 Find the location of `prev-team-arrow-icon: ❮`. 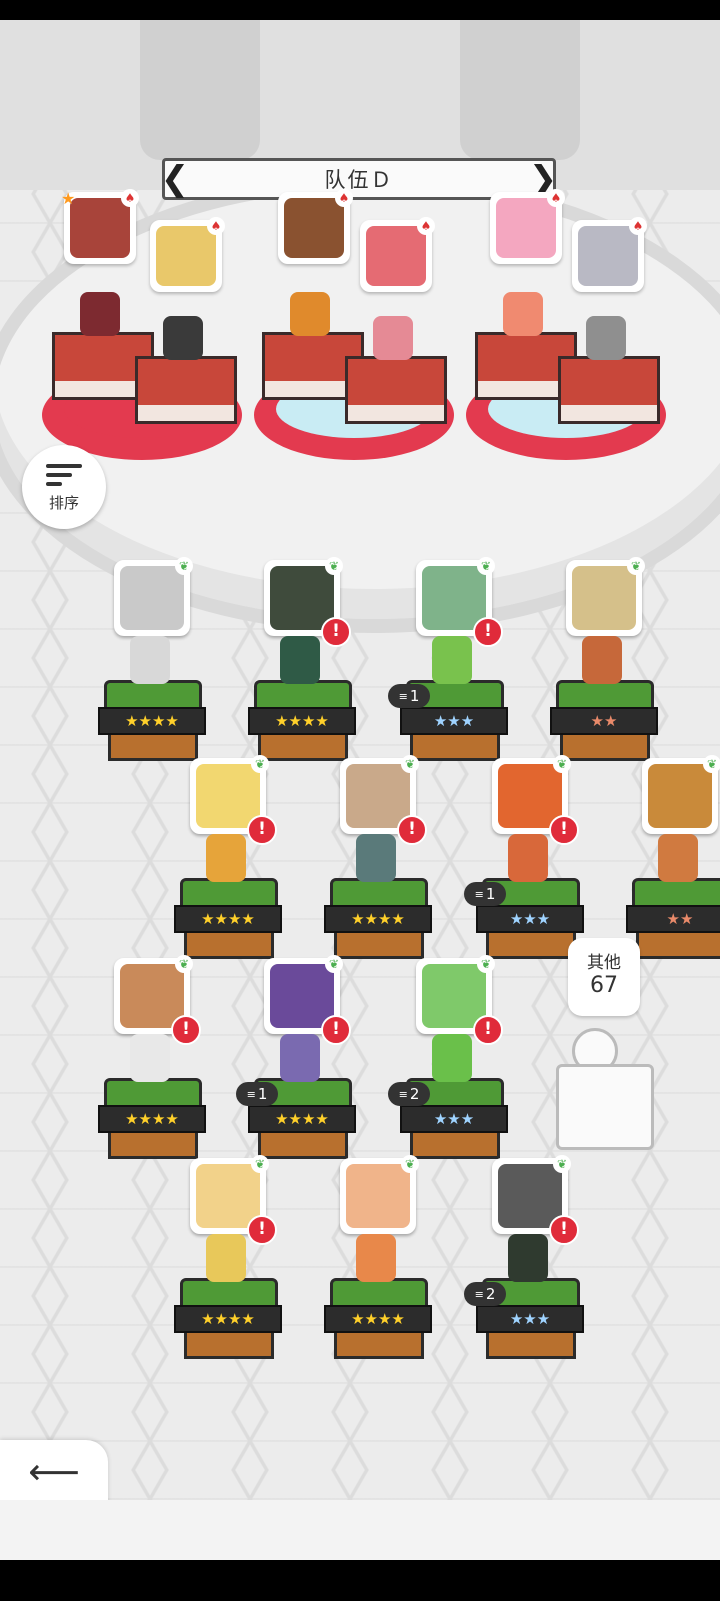

prev-team-arrow-icon: ❮ is located at coordinates (175, 179).